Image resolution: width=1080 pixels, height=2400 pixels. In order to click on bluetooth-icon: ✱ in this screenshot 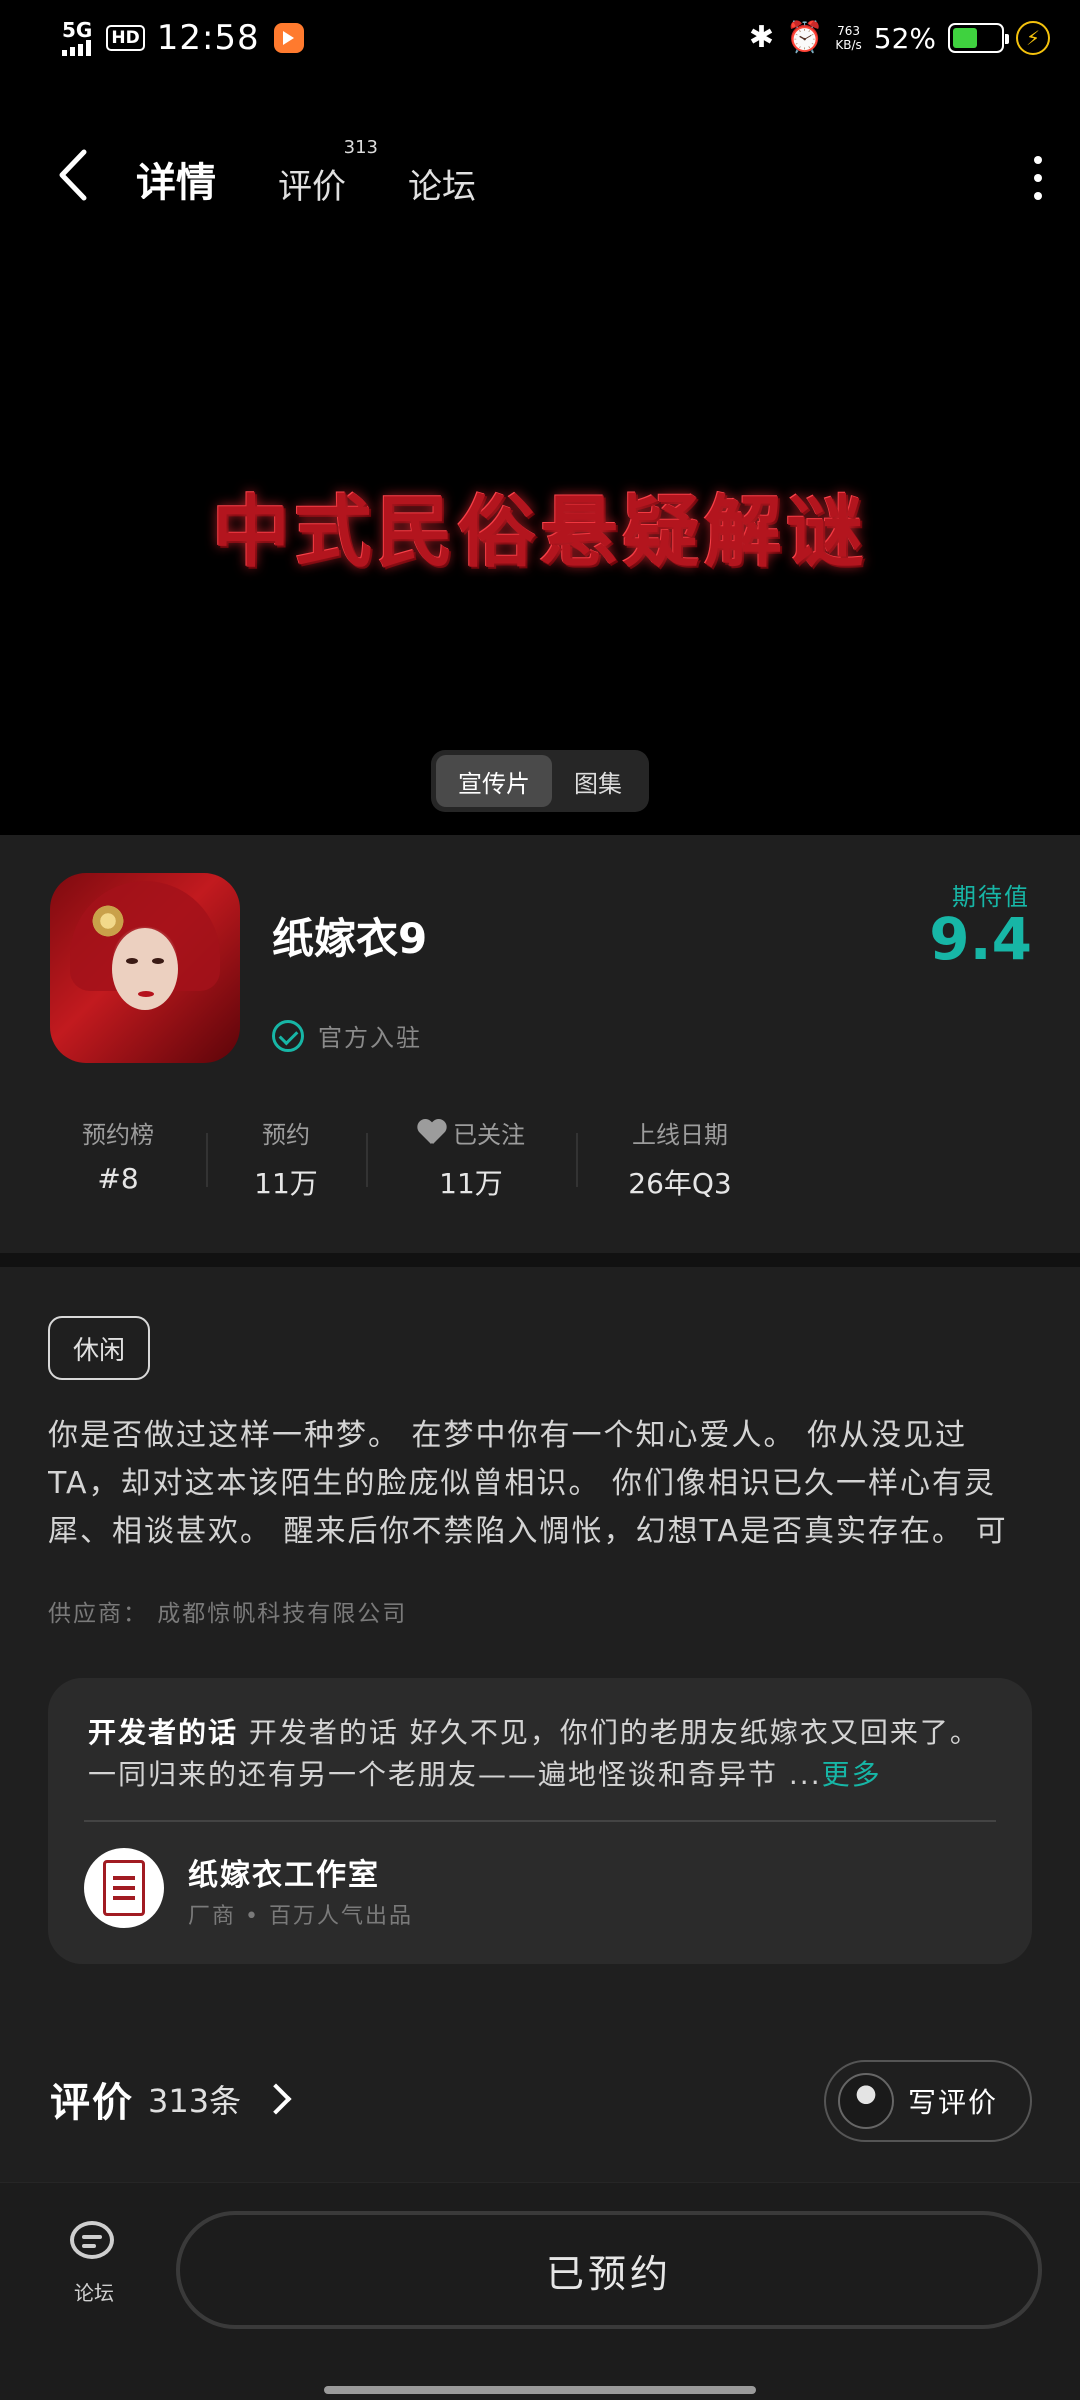, I will do `click(761, 37)`.